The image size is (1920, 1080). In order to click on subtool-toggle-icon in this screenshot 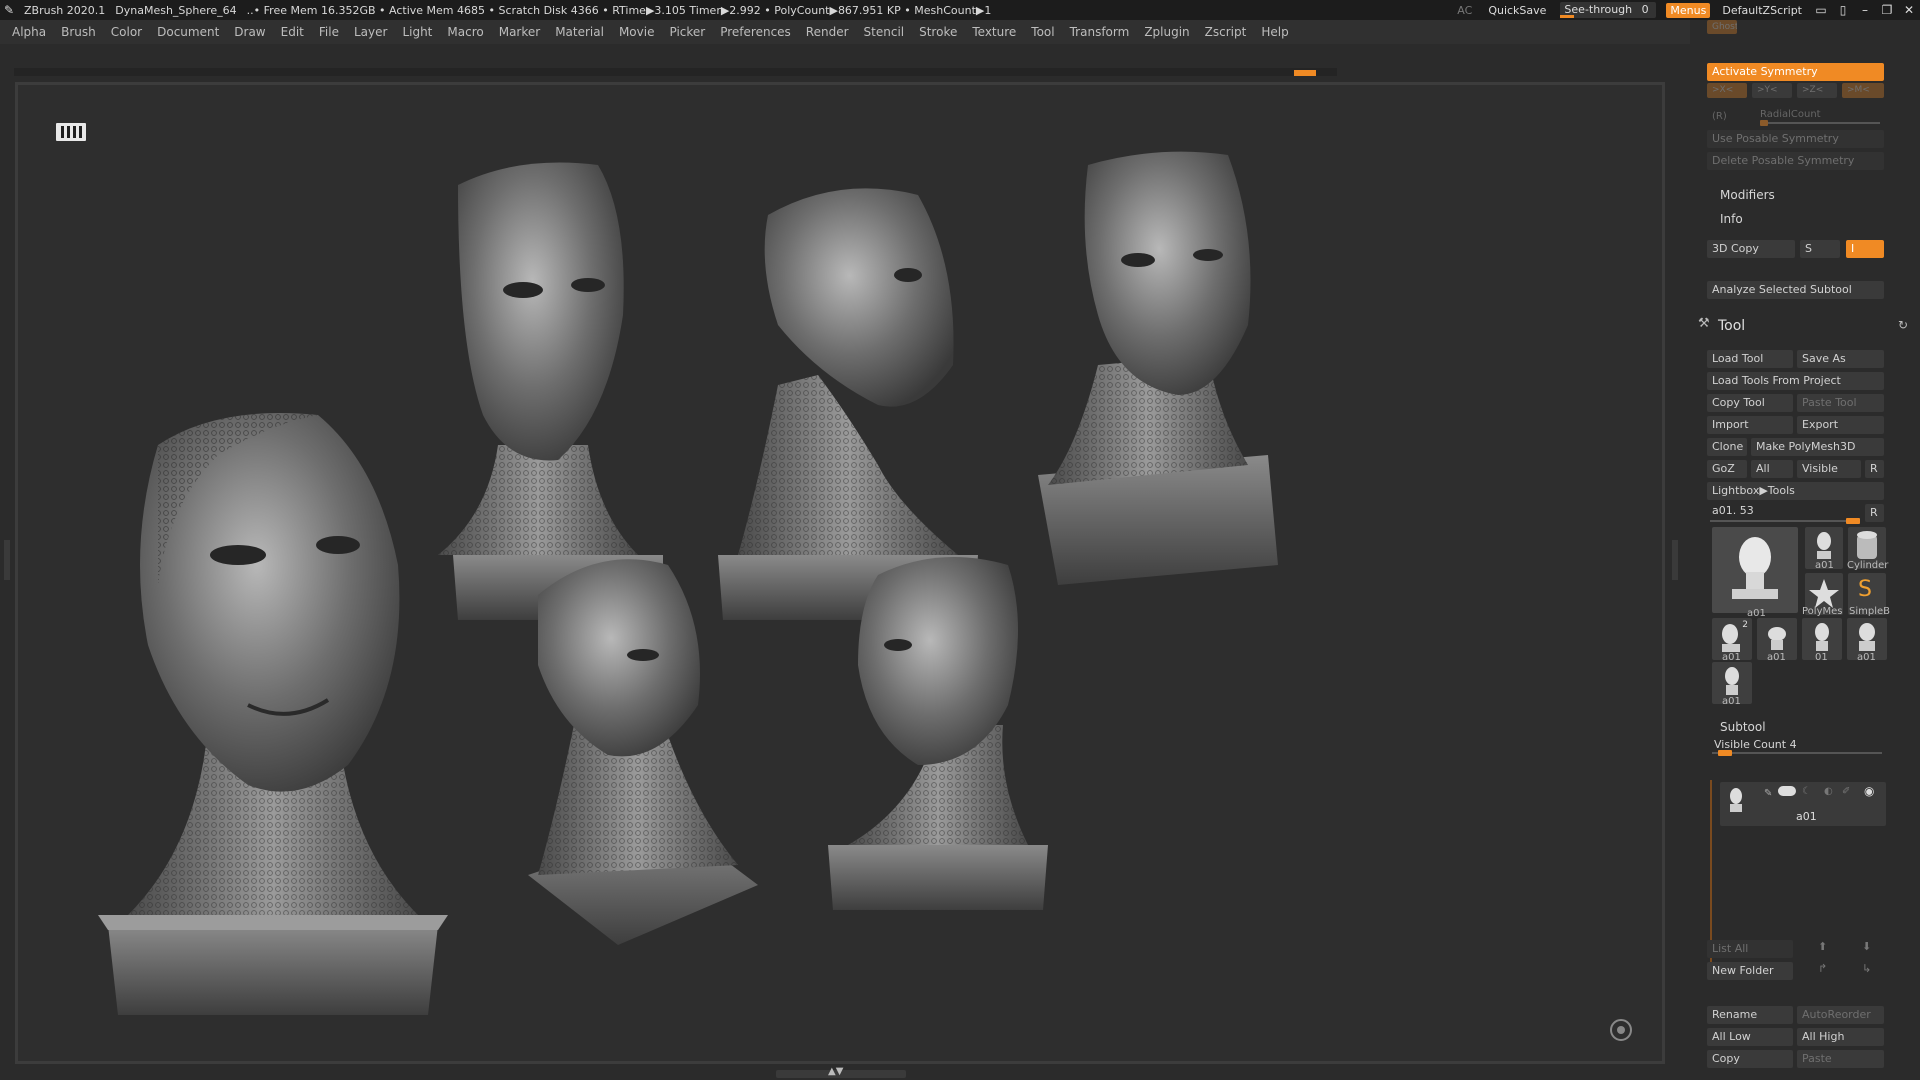, I will do `click(1787, 791)`.